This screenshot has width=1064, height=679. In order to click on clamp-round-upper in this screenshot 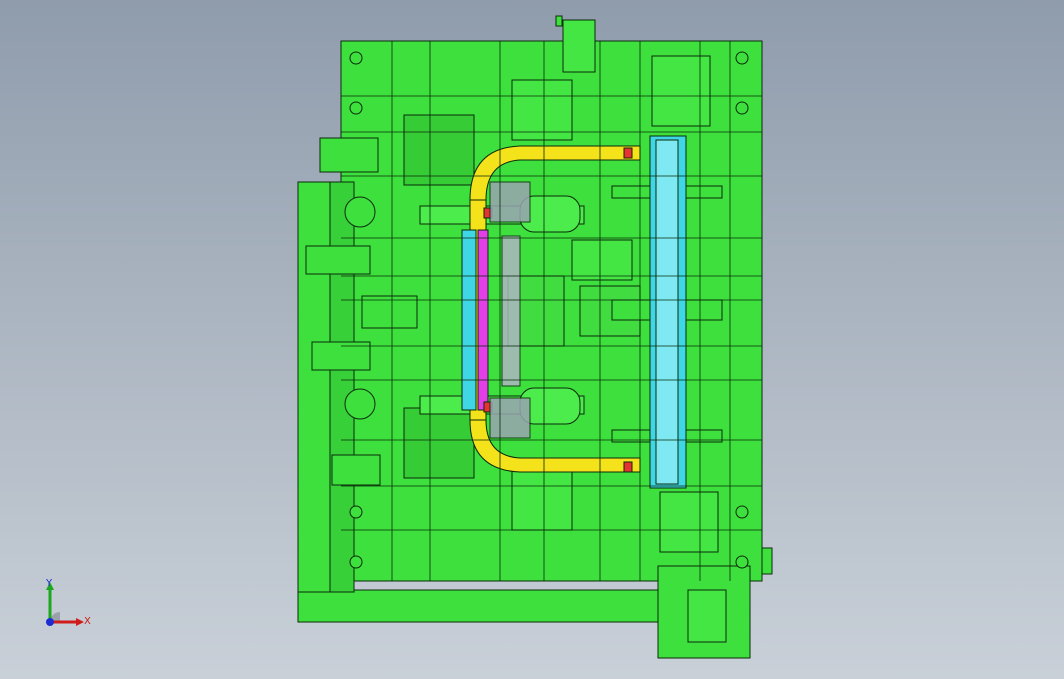, I will do `click(360, 212)`.